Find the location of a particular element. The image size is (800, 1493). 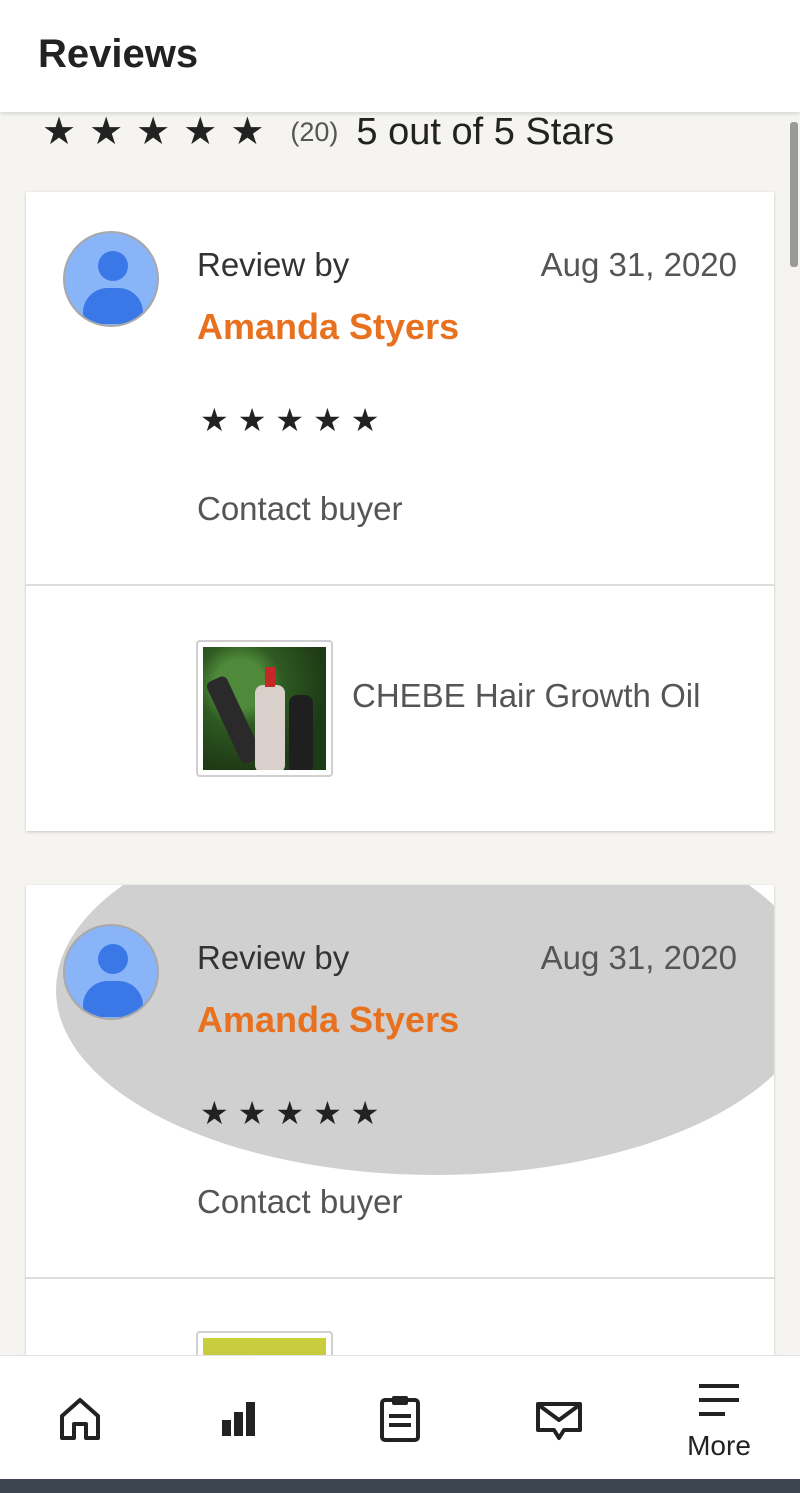

tab-home is located at coordinates (80, 1418).